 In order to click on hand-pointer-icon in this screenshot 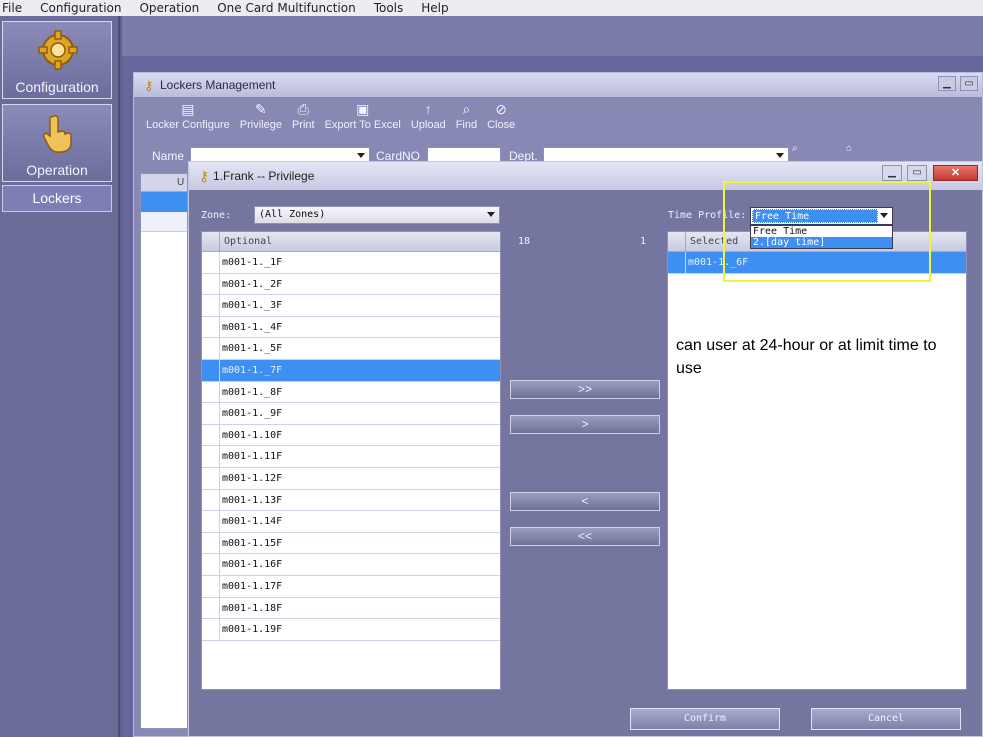, I will do `click(57, 133)`.